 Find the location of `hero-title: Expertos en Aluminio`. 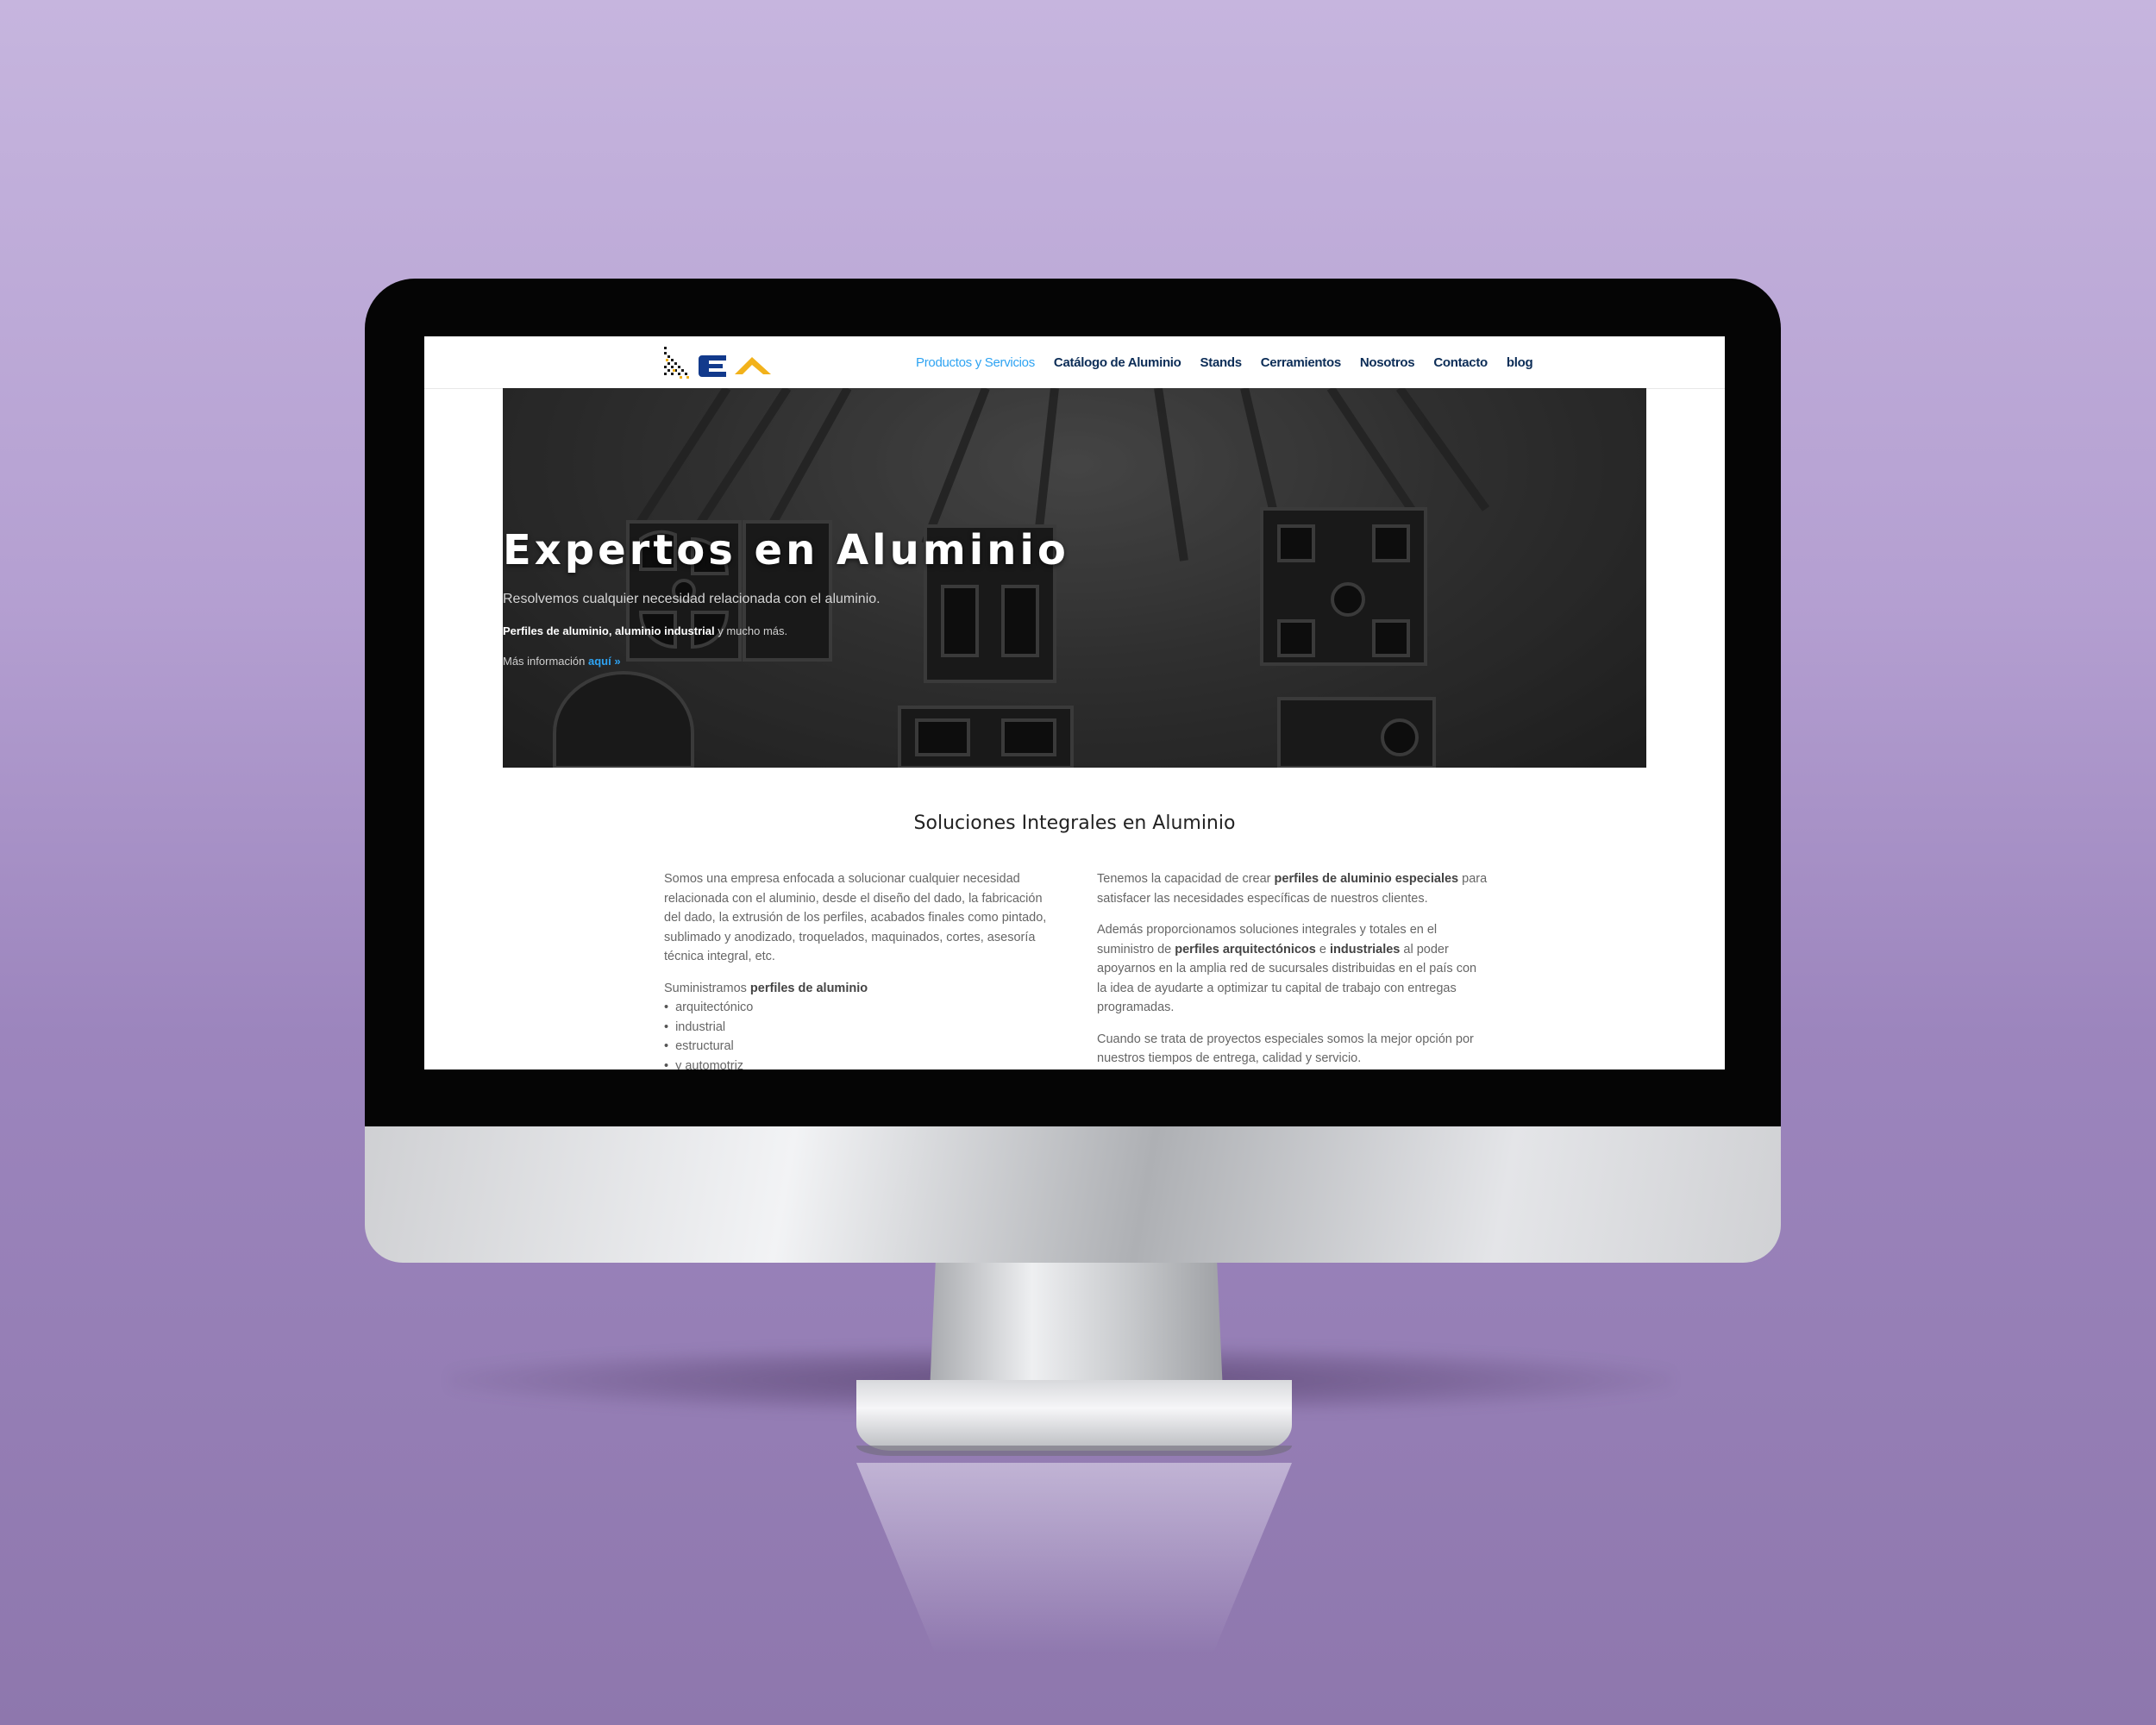

hero-title: Expertos en Aluminio is located at coordinates (786, 550).